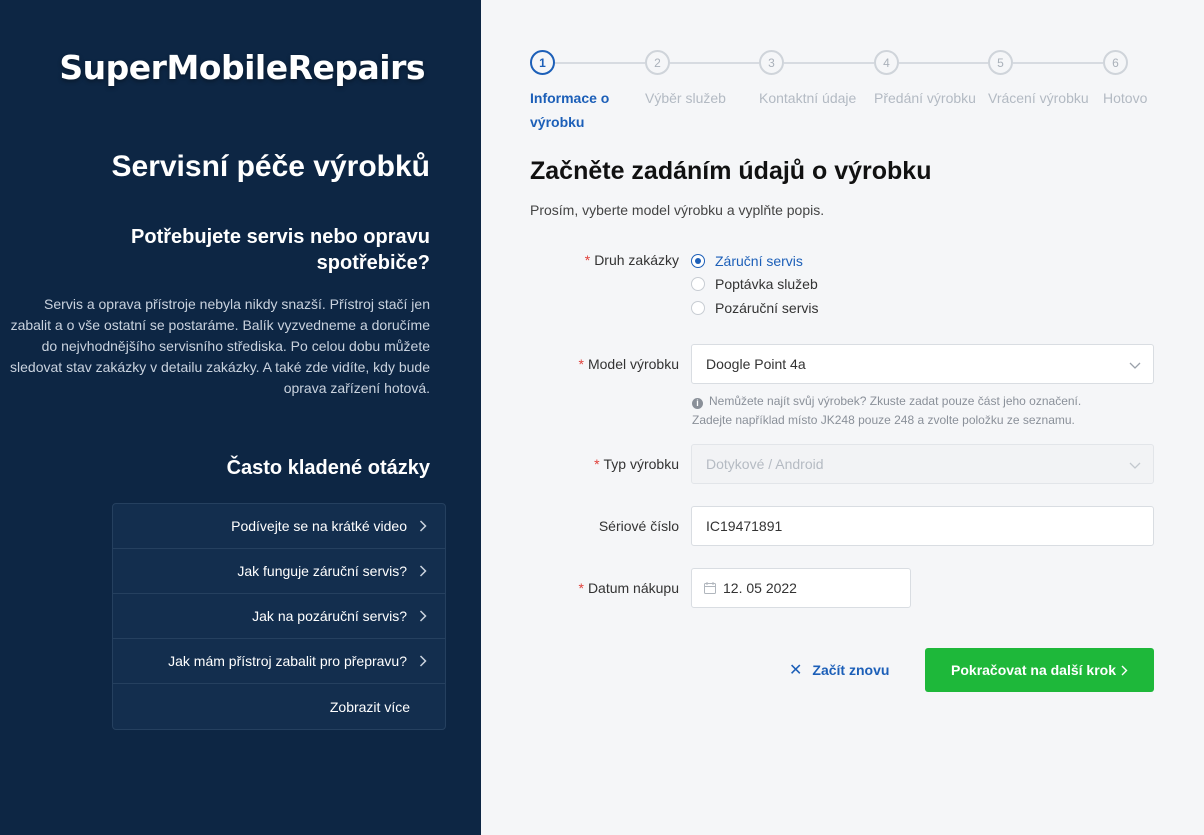  What do you see at coordinates (636, 464) in the screenshot?
I see `product-type-label: * Typ výrobku` at bounding box center [636, 464].